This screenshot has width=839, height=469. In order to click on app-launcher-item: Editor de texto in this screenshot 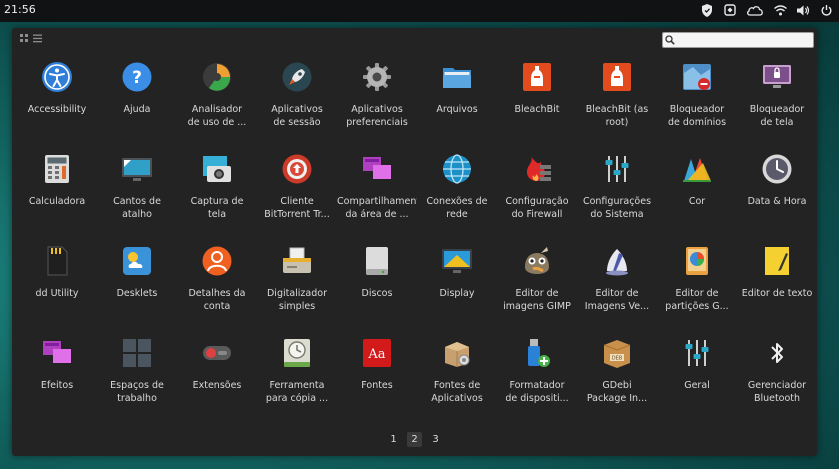, I will do `click(777, 288)`.